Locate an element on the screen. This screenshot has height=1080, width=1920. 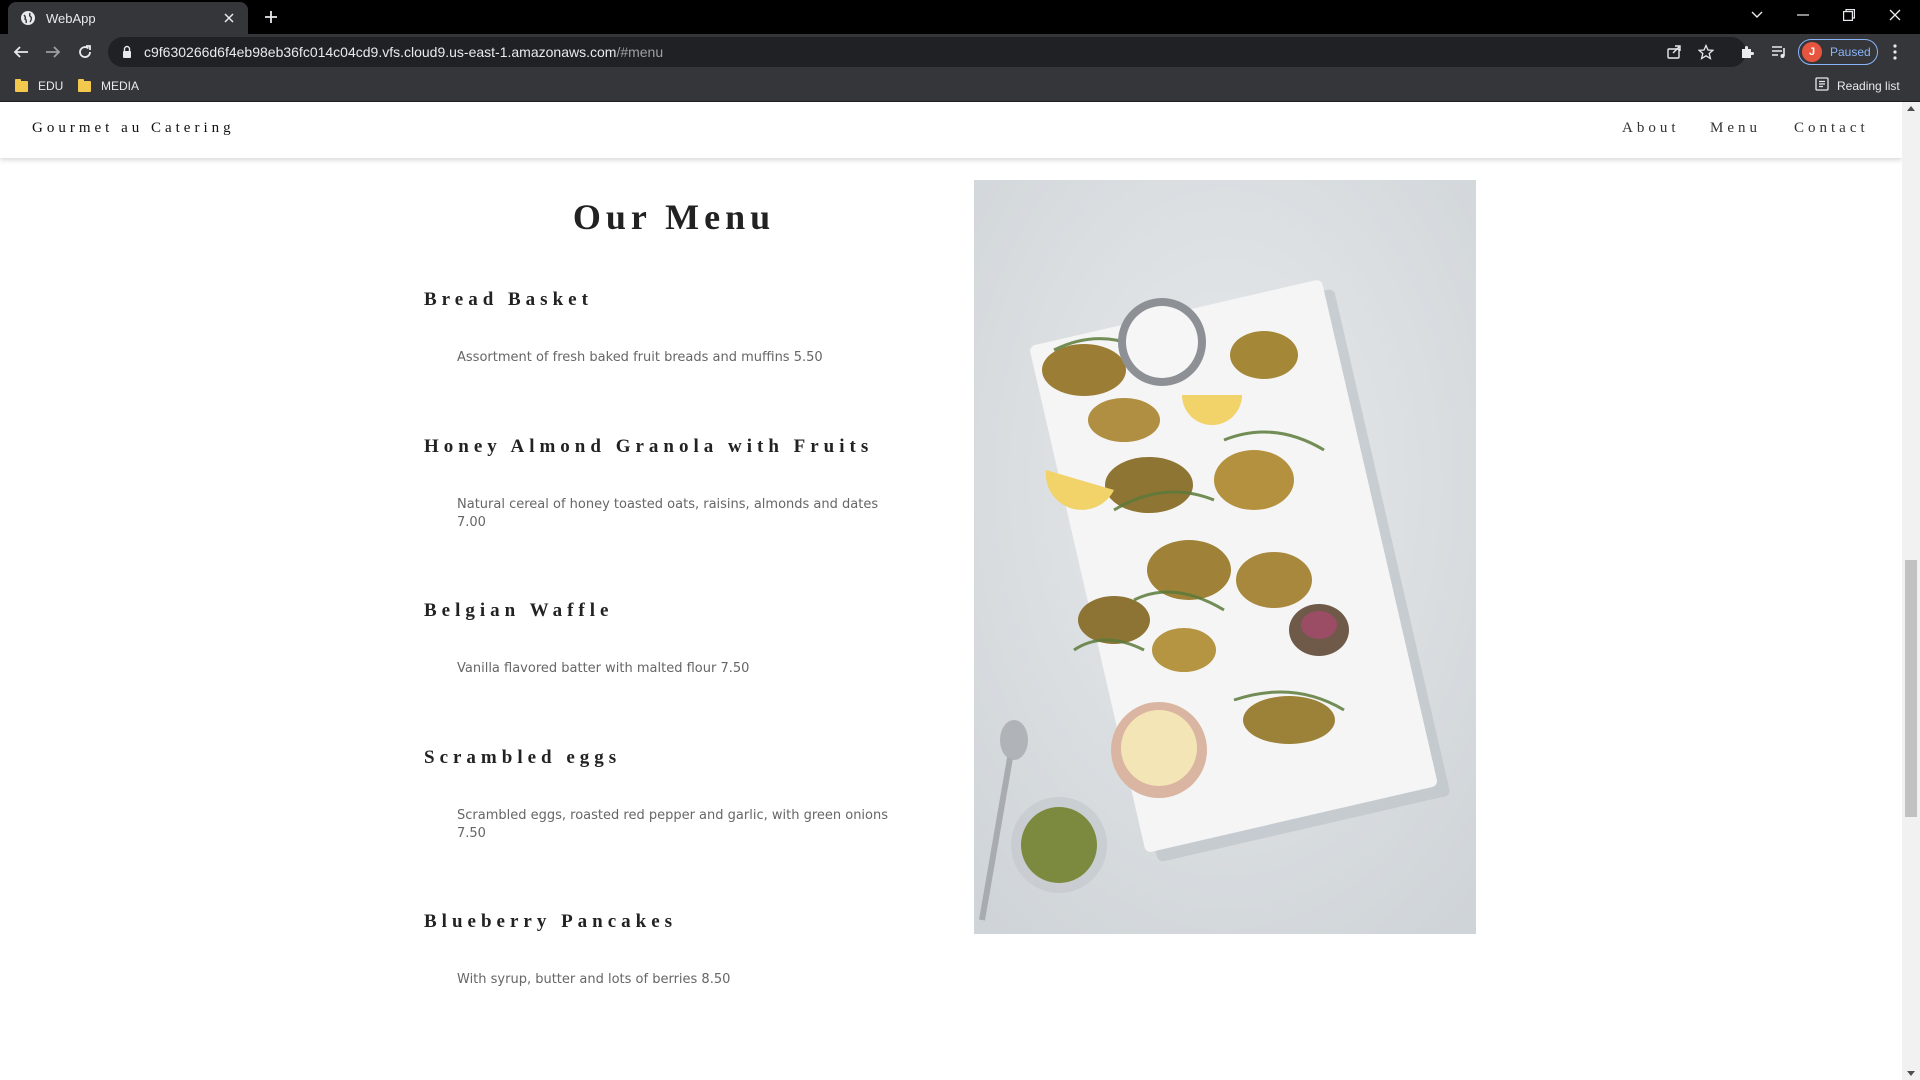
lock-icon is located at coordinates (127, 52).